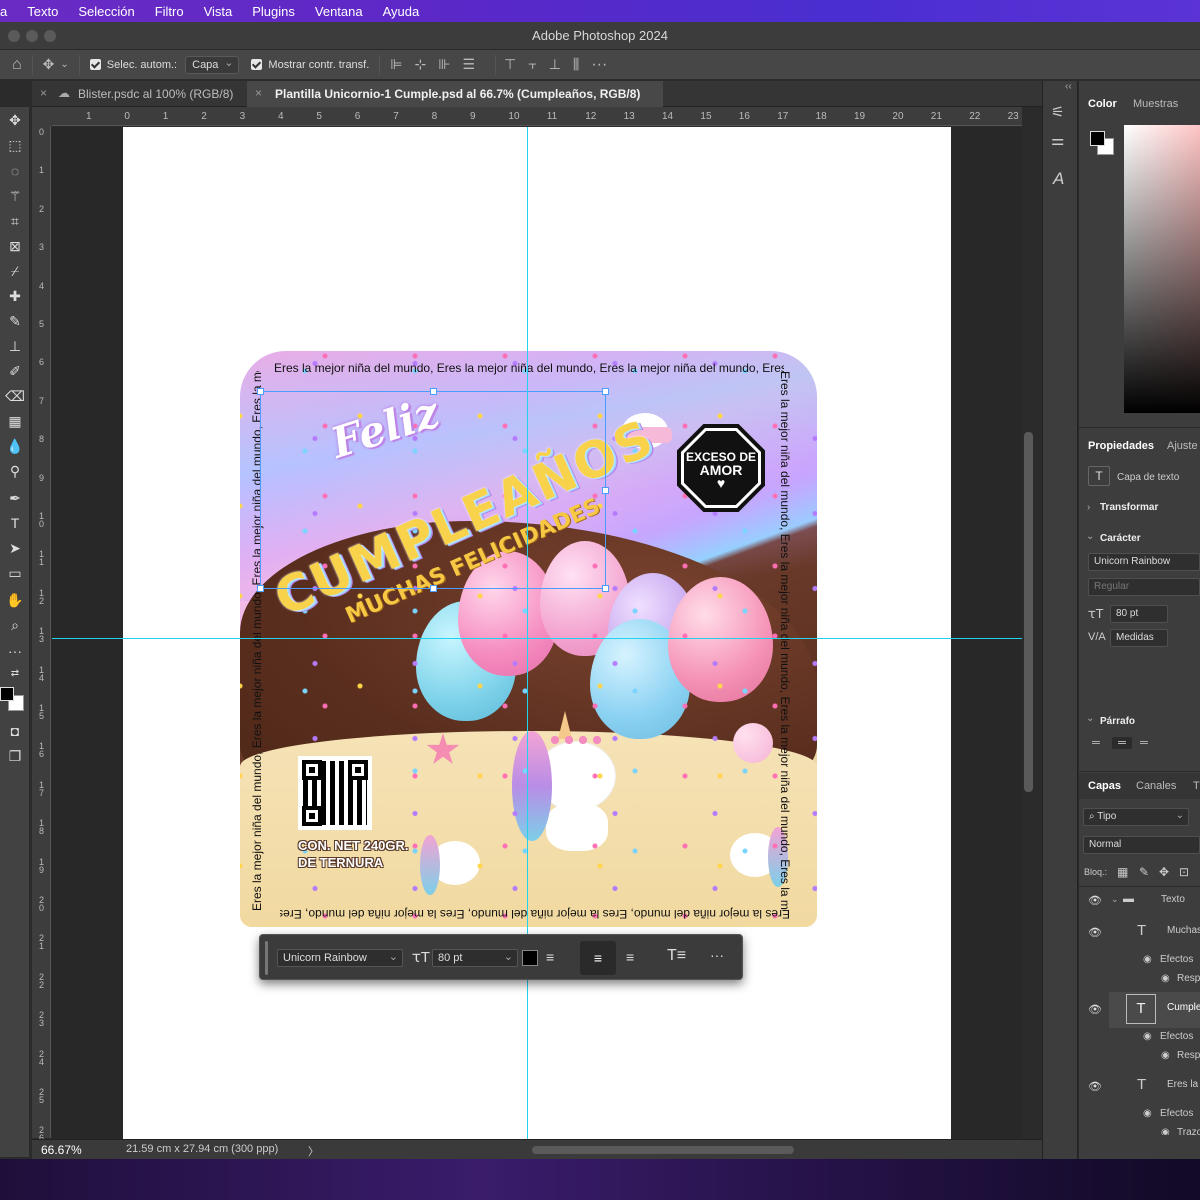 This screenshot has height=1200, width=1200. What do you see at coordinates (550, 957) in the screenshot?
I see `align-left-text-icon: ≡` at bounding box center [550, 957].